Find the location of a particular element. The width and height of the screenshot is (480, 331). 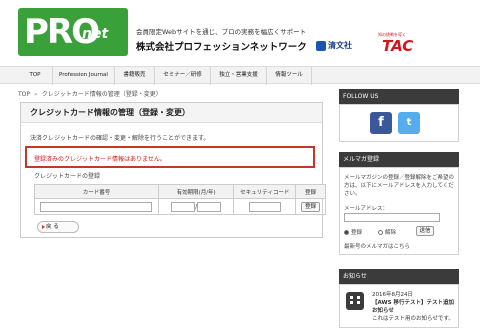

seibunsha-logo: 清文社 is located at coordinates (334, 45).